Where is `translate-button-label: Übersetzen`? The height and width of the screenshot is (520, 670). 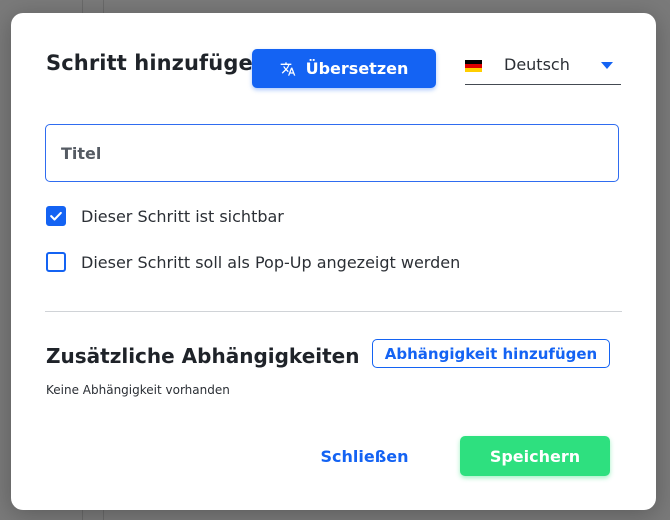 translate-button-label: Übersetzen is located at coordinates (357, 68).